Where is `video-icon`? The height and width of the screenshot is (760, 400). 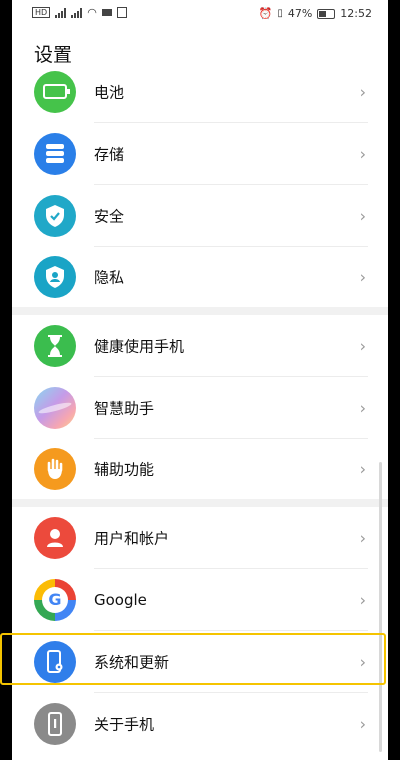
video-icon is located at coordinates (106, 12).